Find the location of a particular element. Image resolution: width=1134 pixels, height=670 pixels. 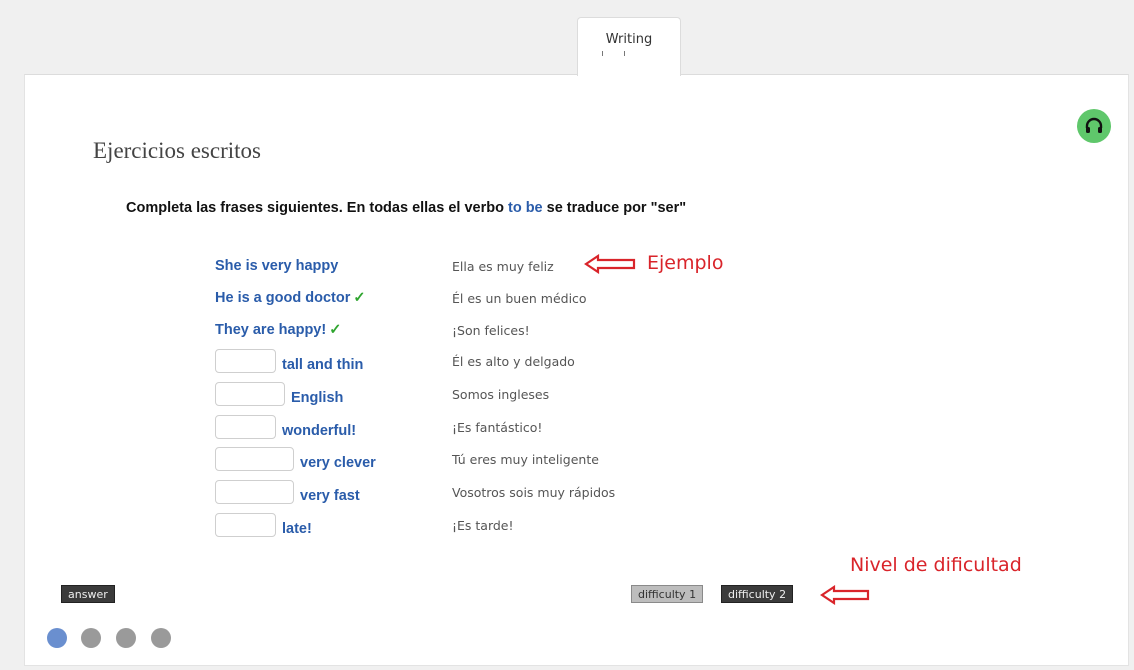

audio-button is located at coordinates (1094, 126).